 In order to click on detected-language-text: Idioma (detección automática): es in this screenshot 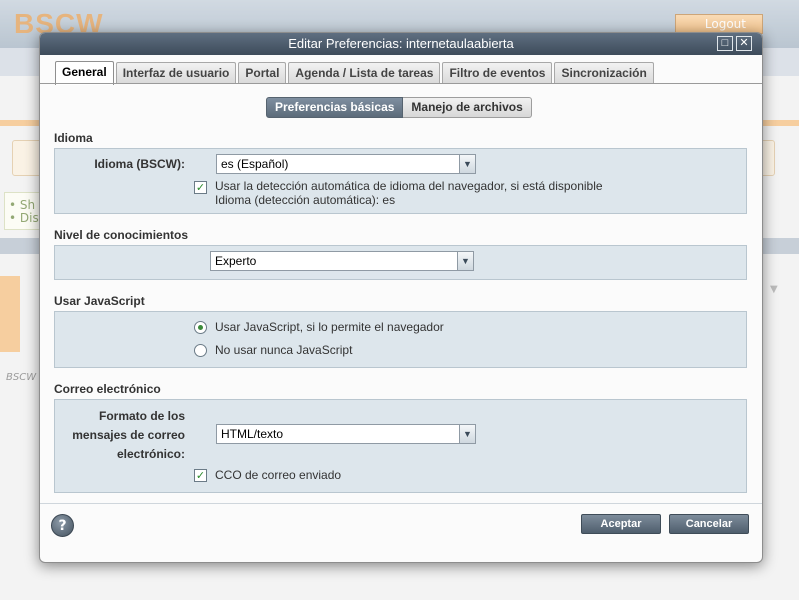, I will do `click(305, 200)`.